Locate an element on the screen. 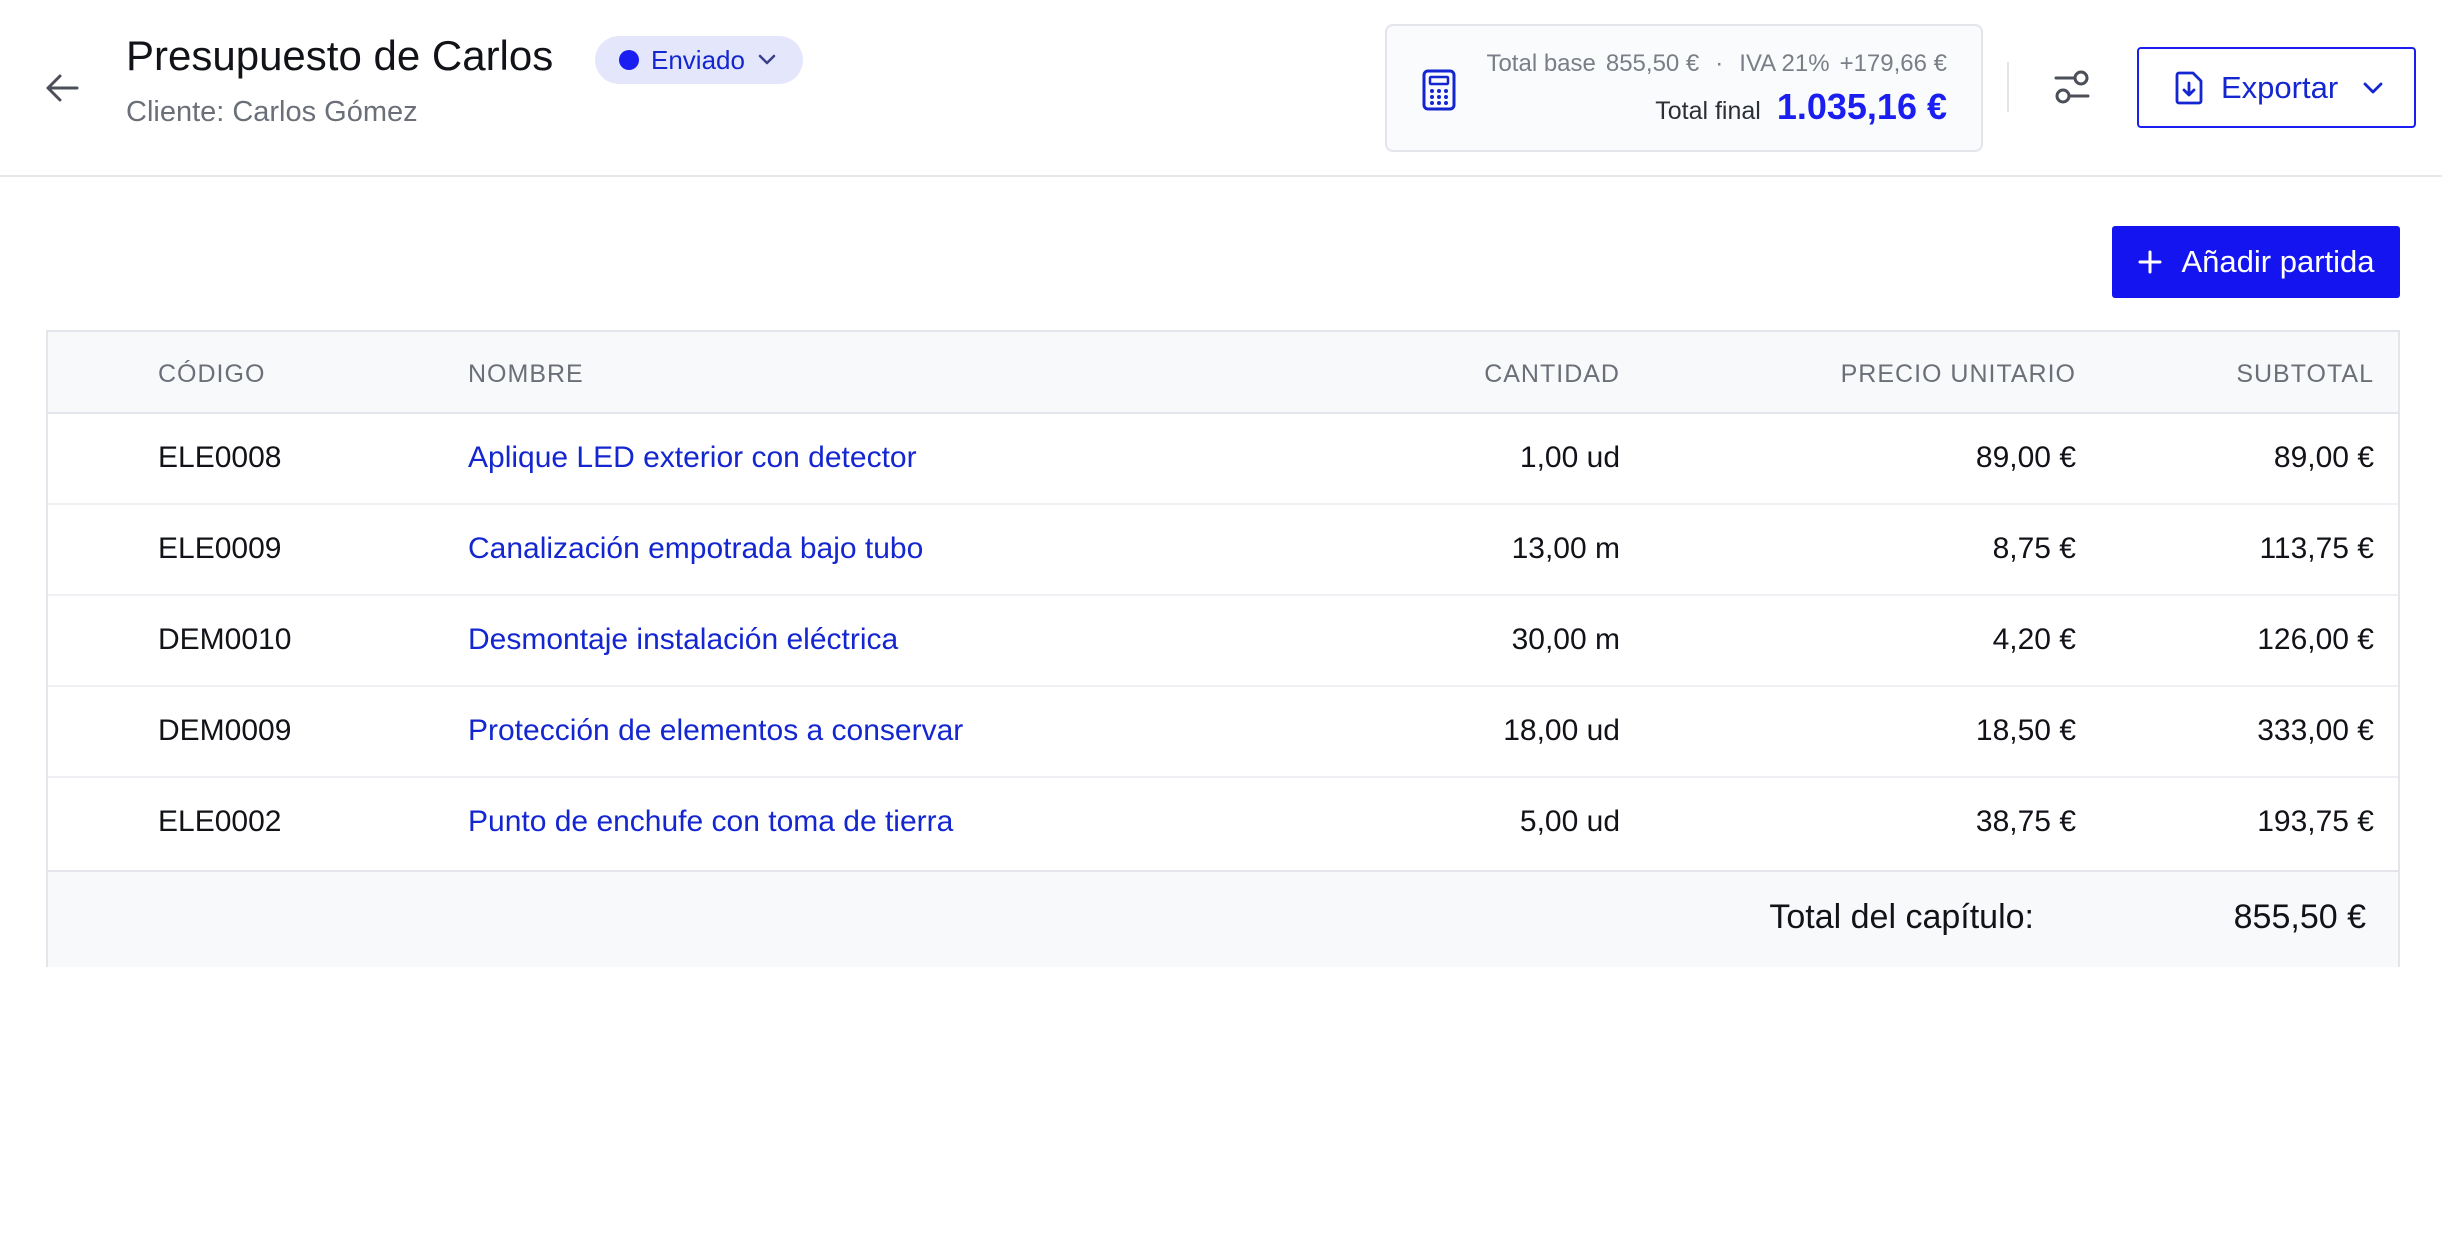 The image size is (2442, 1246). cell-subtotal: 333,00 € is located at coordinates (2315, 730).